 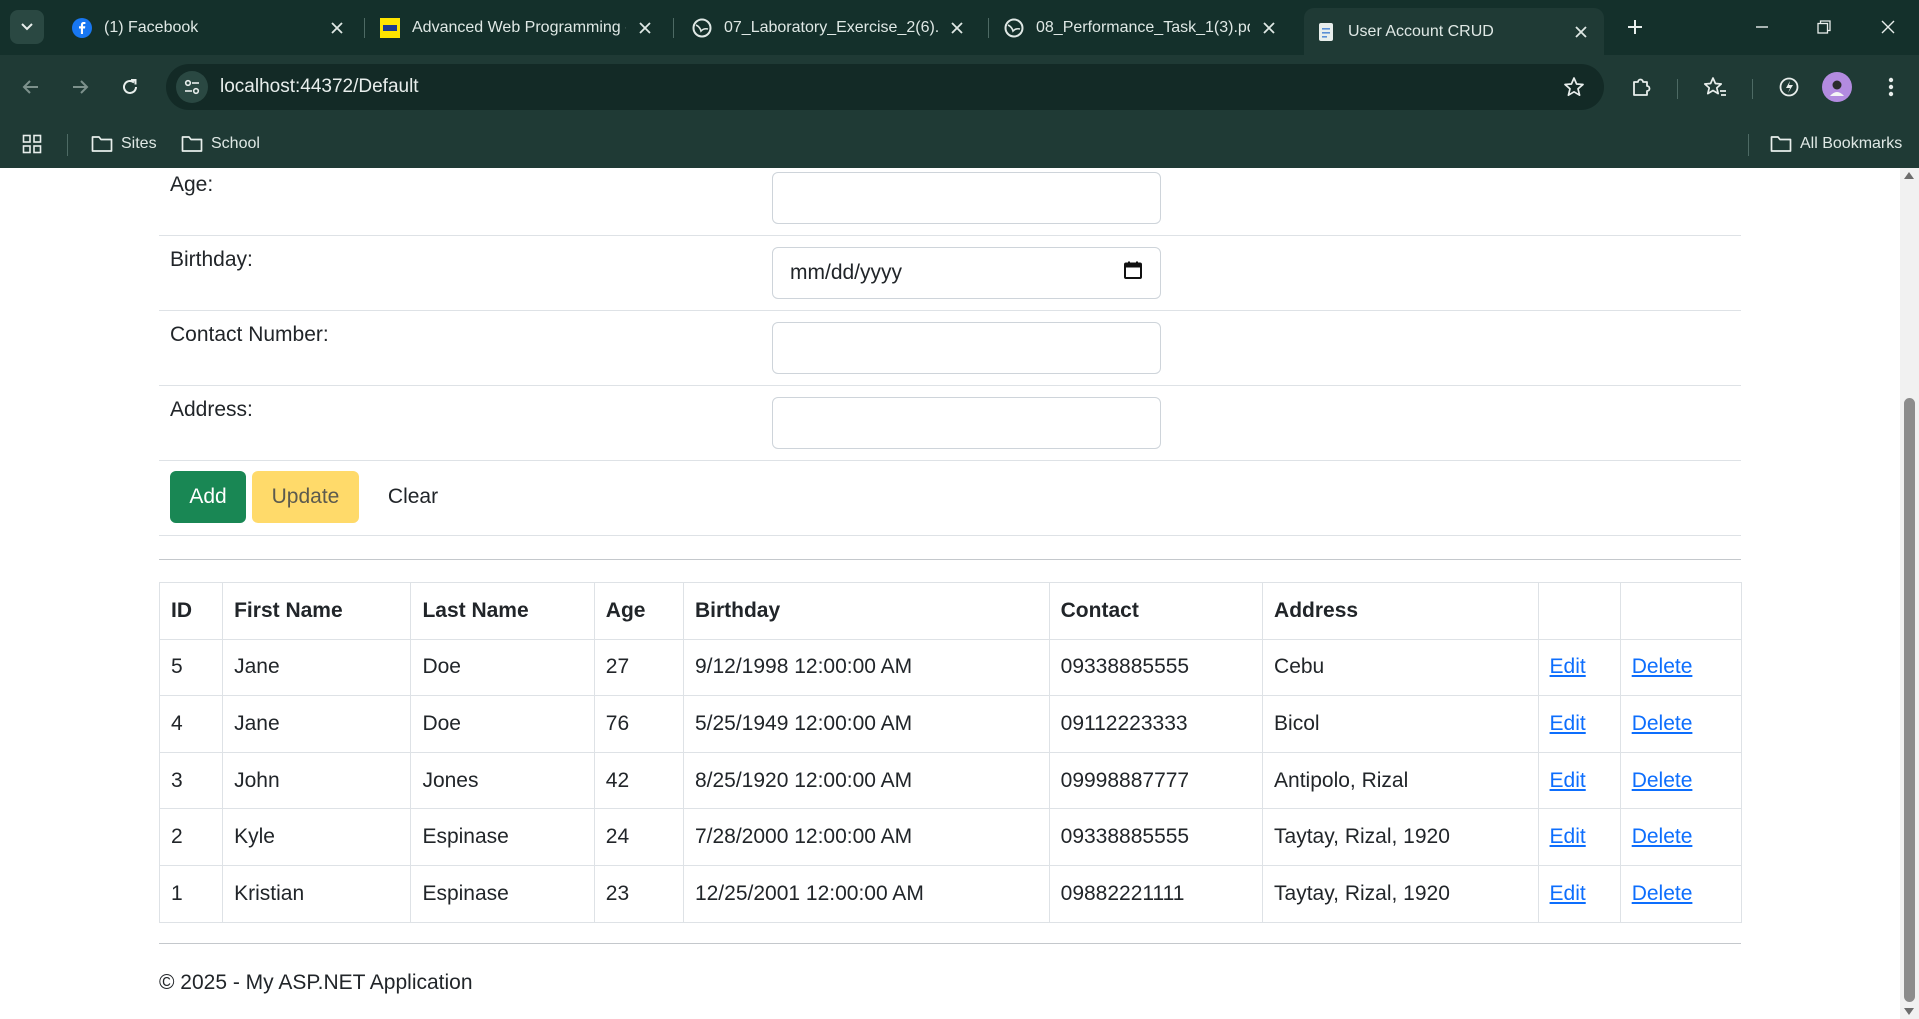 I want to click on apps-button, so click(x=36, y=144).